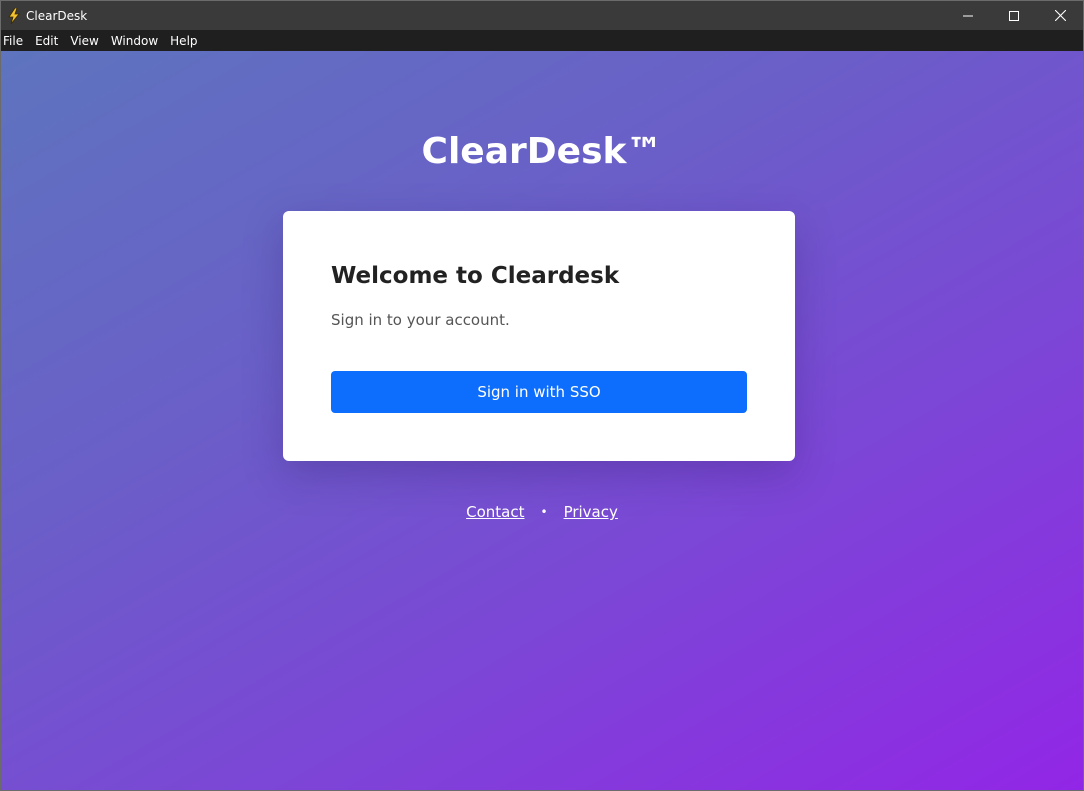  I want to click on menu-view: View, so click(85, 41).